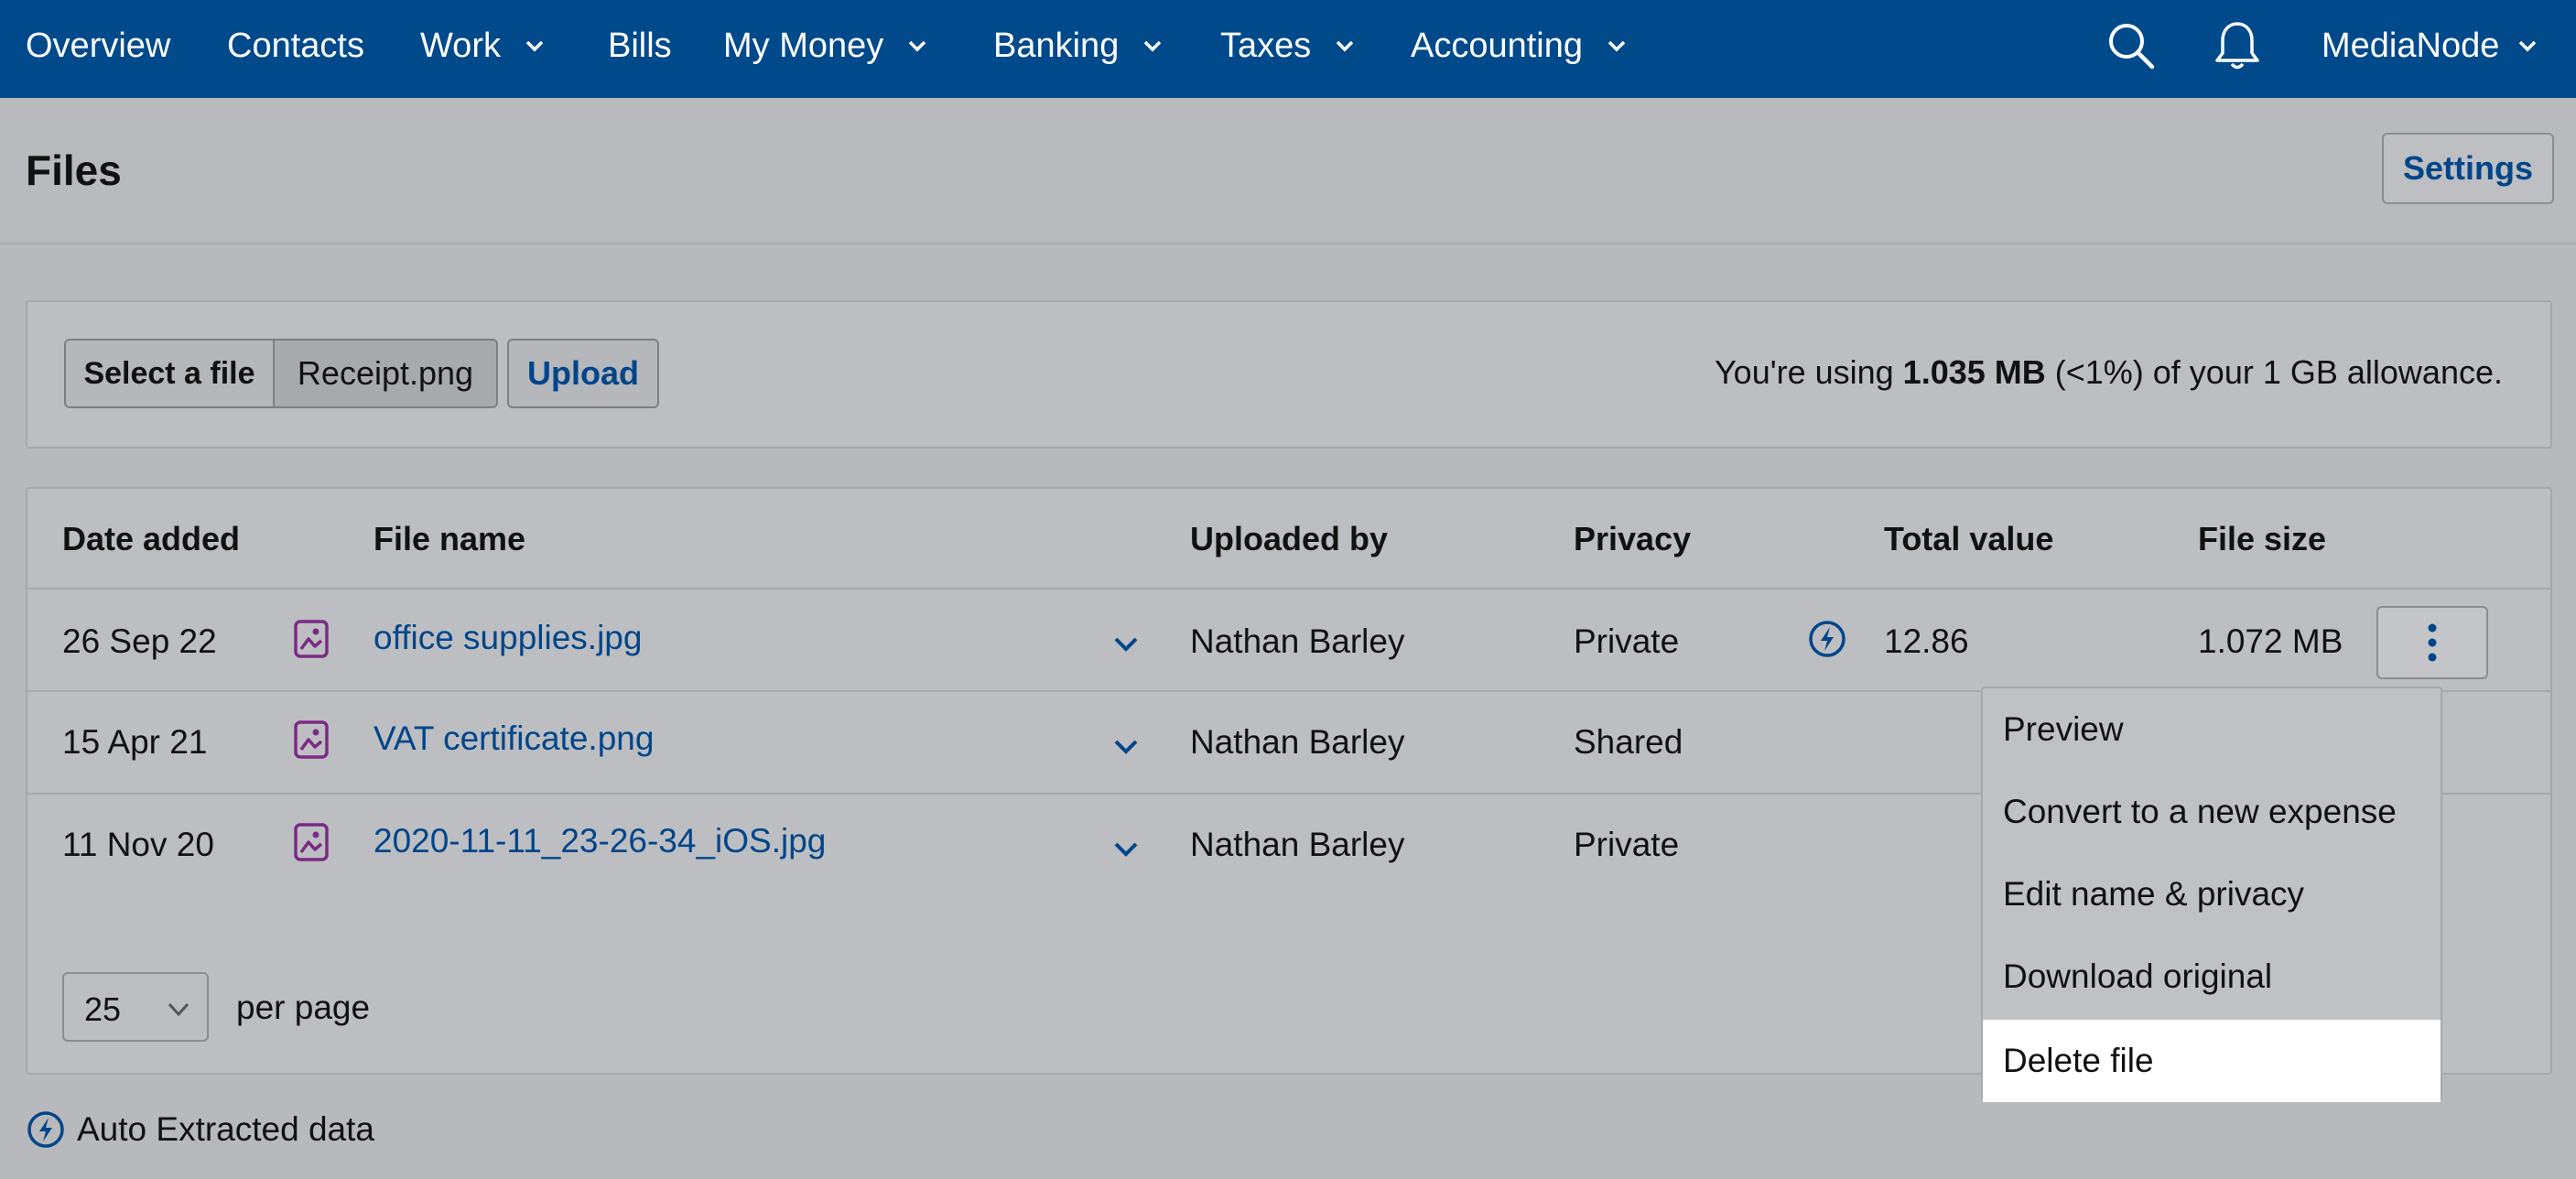 Image resolution: width=2576 pixels, height=1179 pixels. What do you see at coordinates (599, 841) in the screenshot?
I see `file-name-link: 2020-11-11_23-26-34_iOS.jpg` at bounding box center [599, 841].